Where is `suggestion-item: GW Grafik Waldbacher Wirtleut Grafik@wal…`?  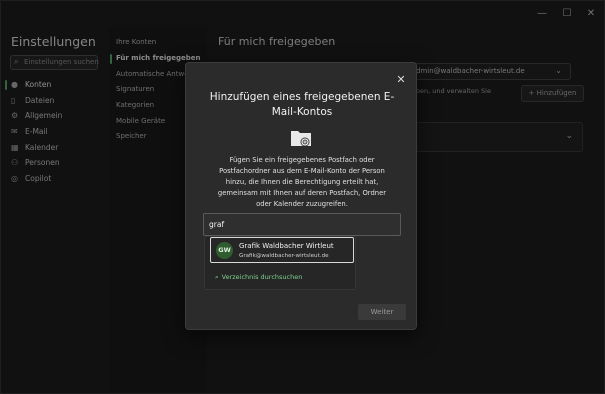
suggestion-item: GW Grafik Waldbacher Wirtleut Grafik@wal… is located at coordinates (282, 250).